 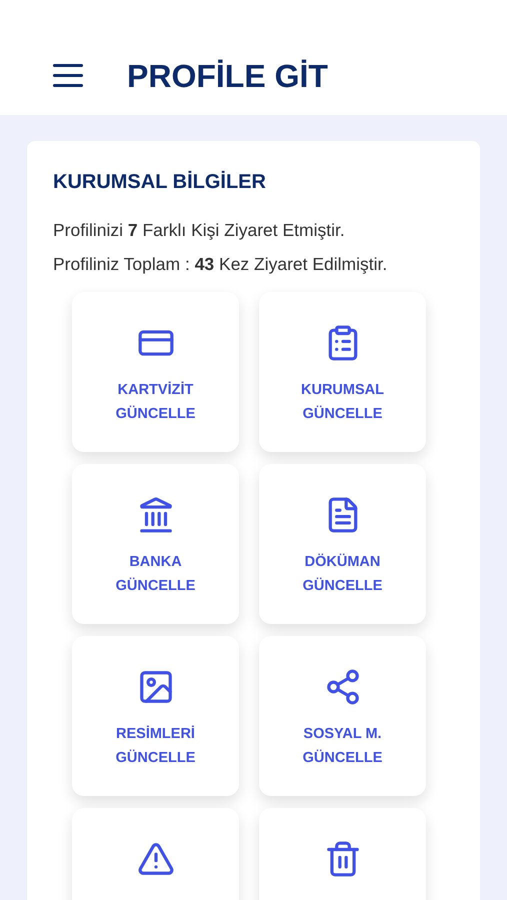 What do you see at coordinates (155, 716) in the screenshot?
I see `menu-tile: RESİMLERİ GÜNCELLE` at bounding box center [155, 716].